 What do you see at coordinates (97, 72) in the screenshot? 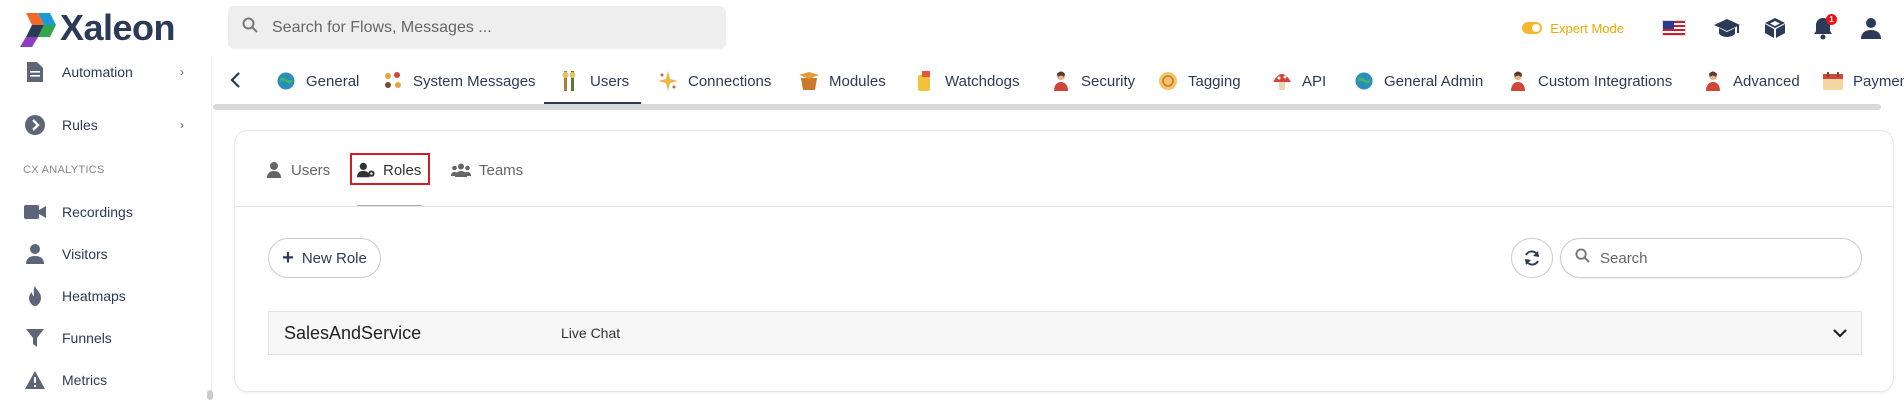
I see `sidebar-item-label: Automation` at bounding box center [97, 72].